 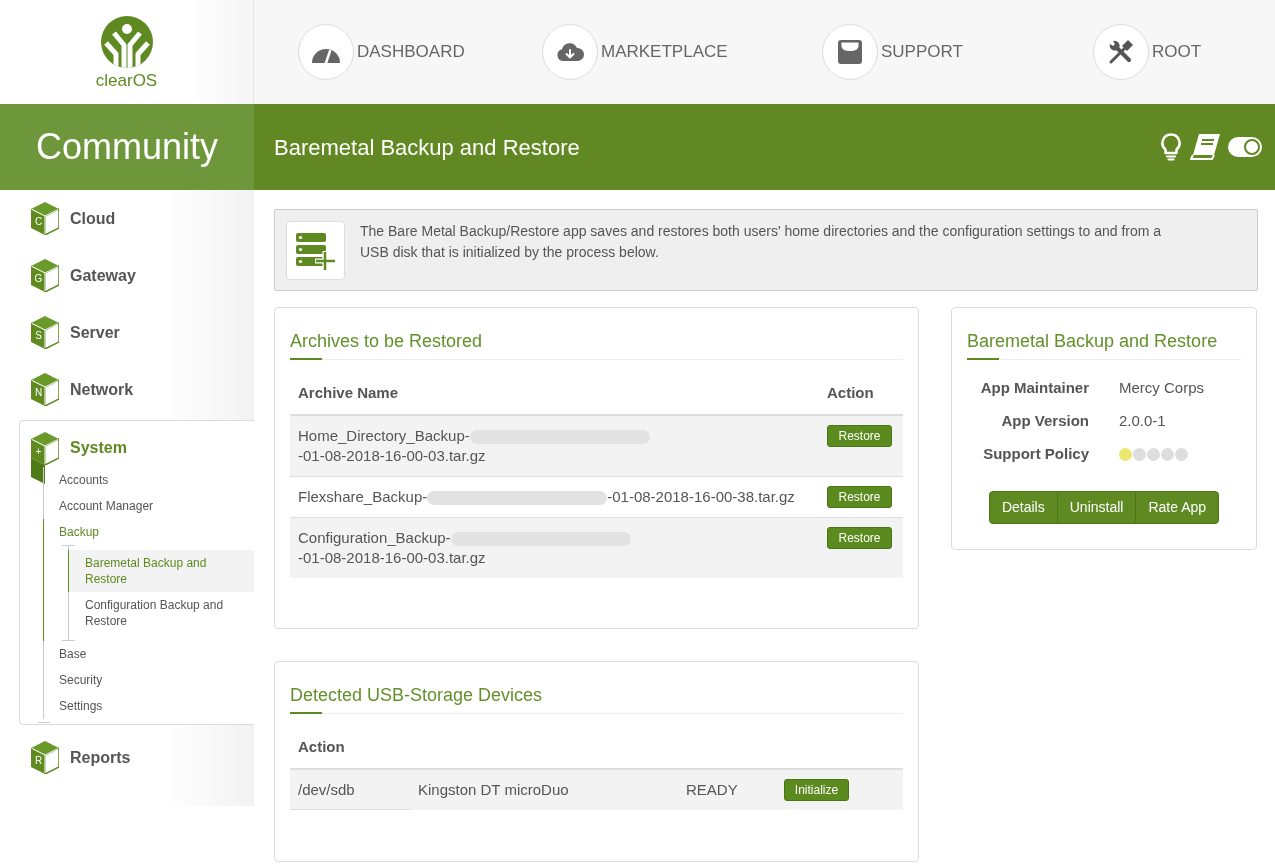 I want to click on gauge-icon, so click(x=326, y=52).